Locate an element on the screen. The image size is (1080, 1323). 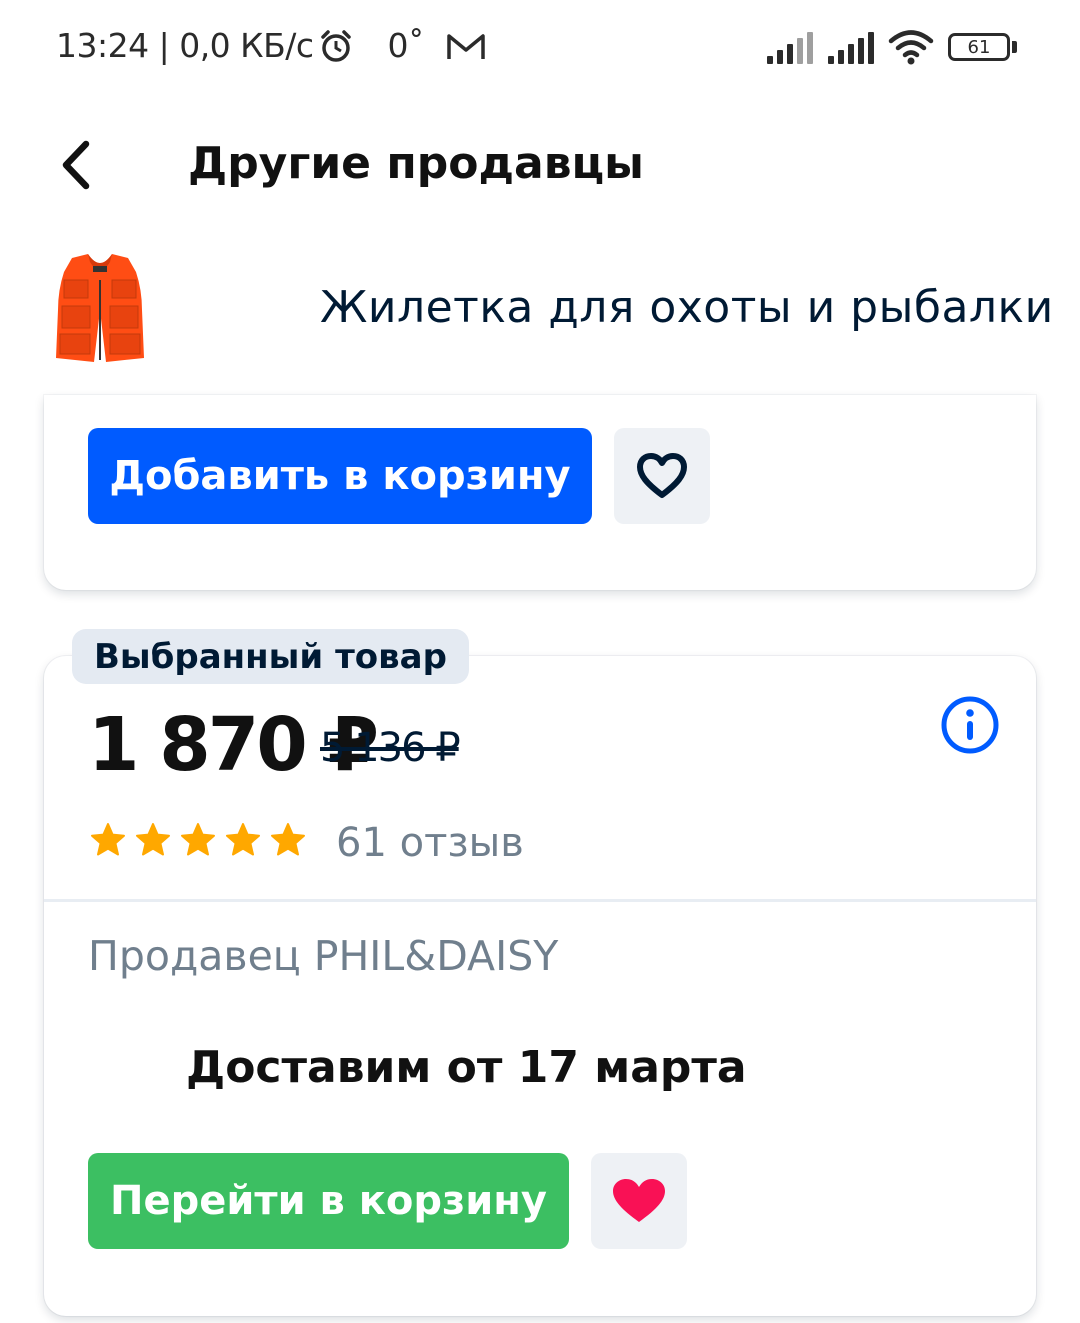
favorite-button-selected is located at coordinates (639, 1201).